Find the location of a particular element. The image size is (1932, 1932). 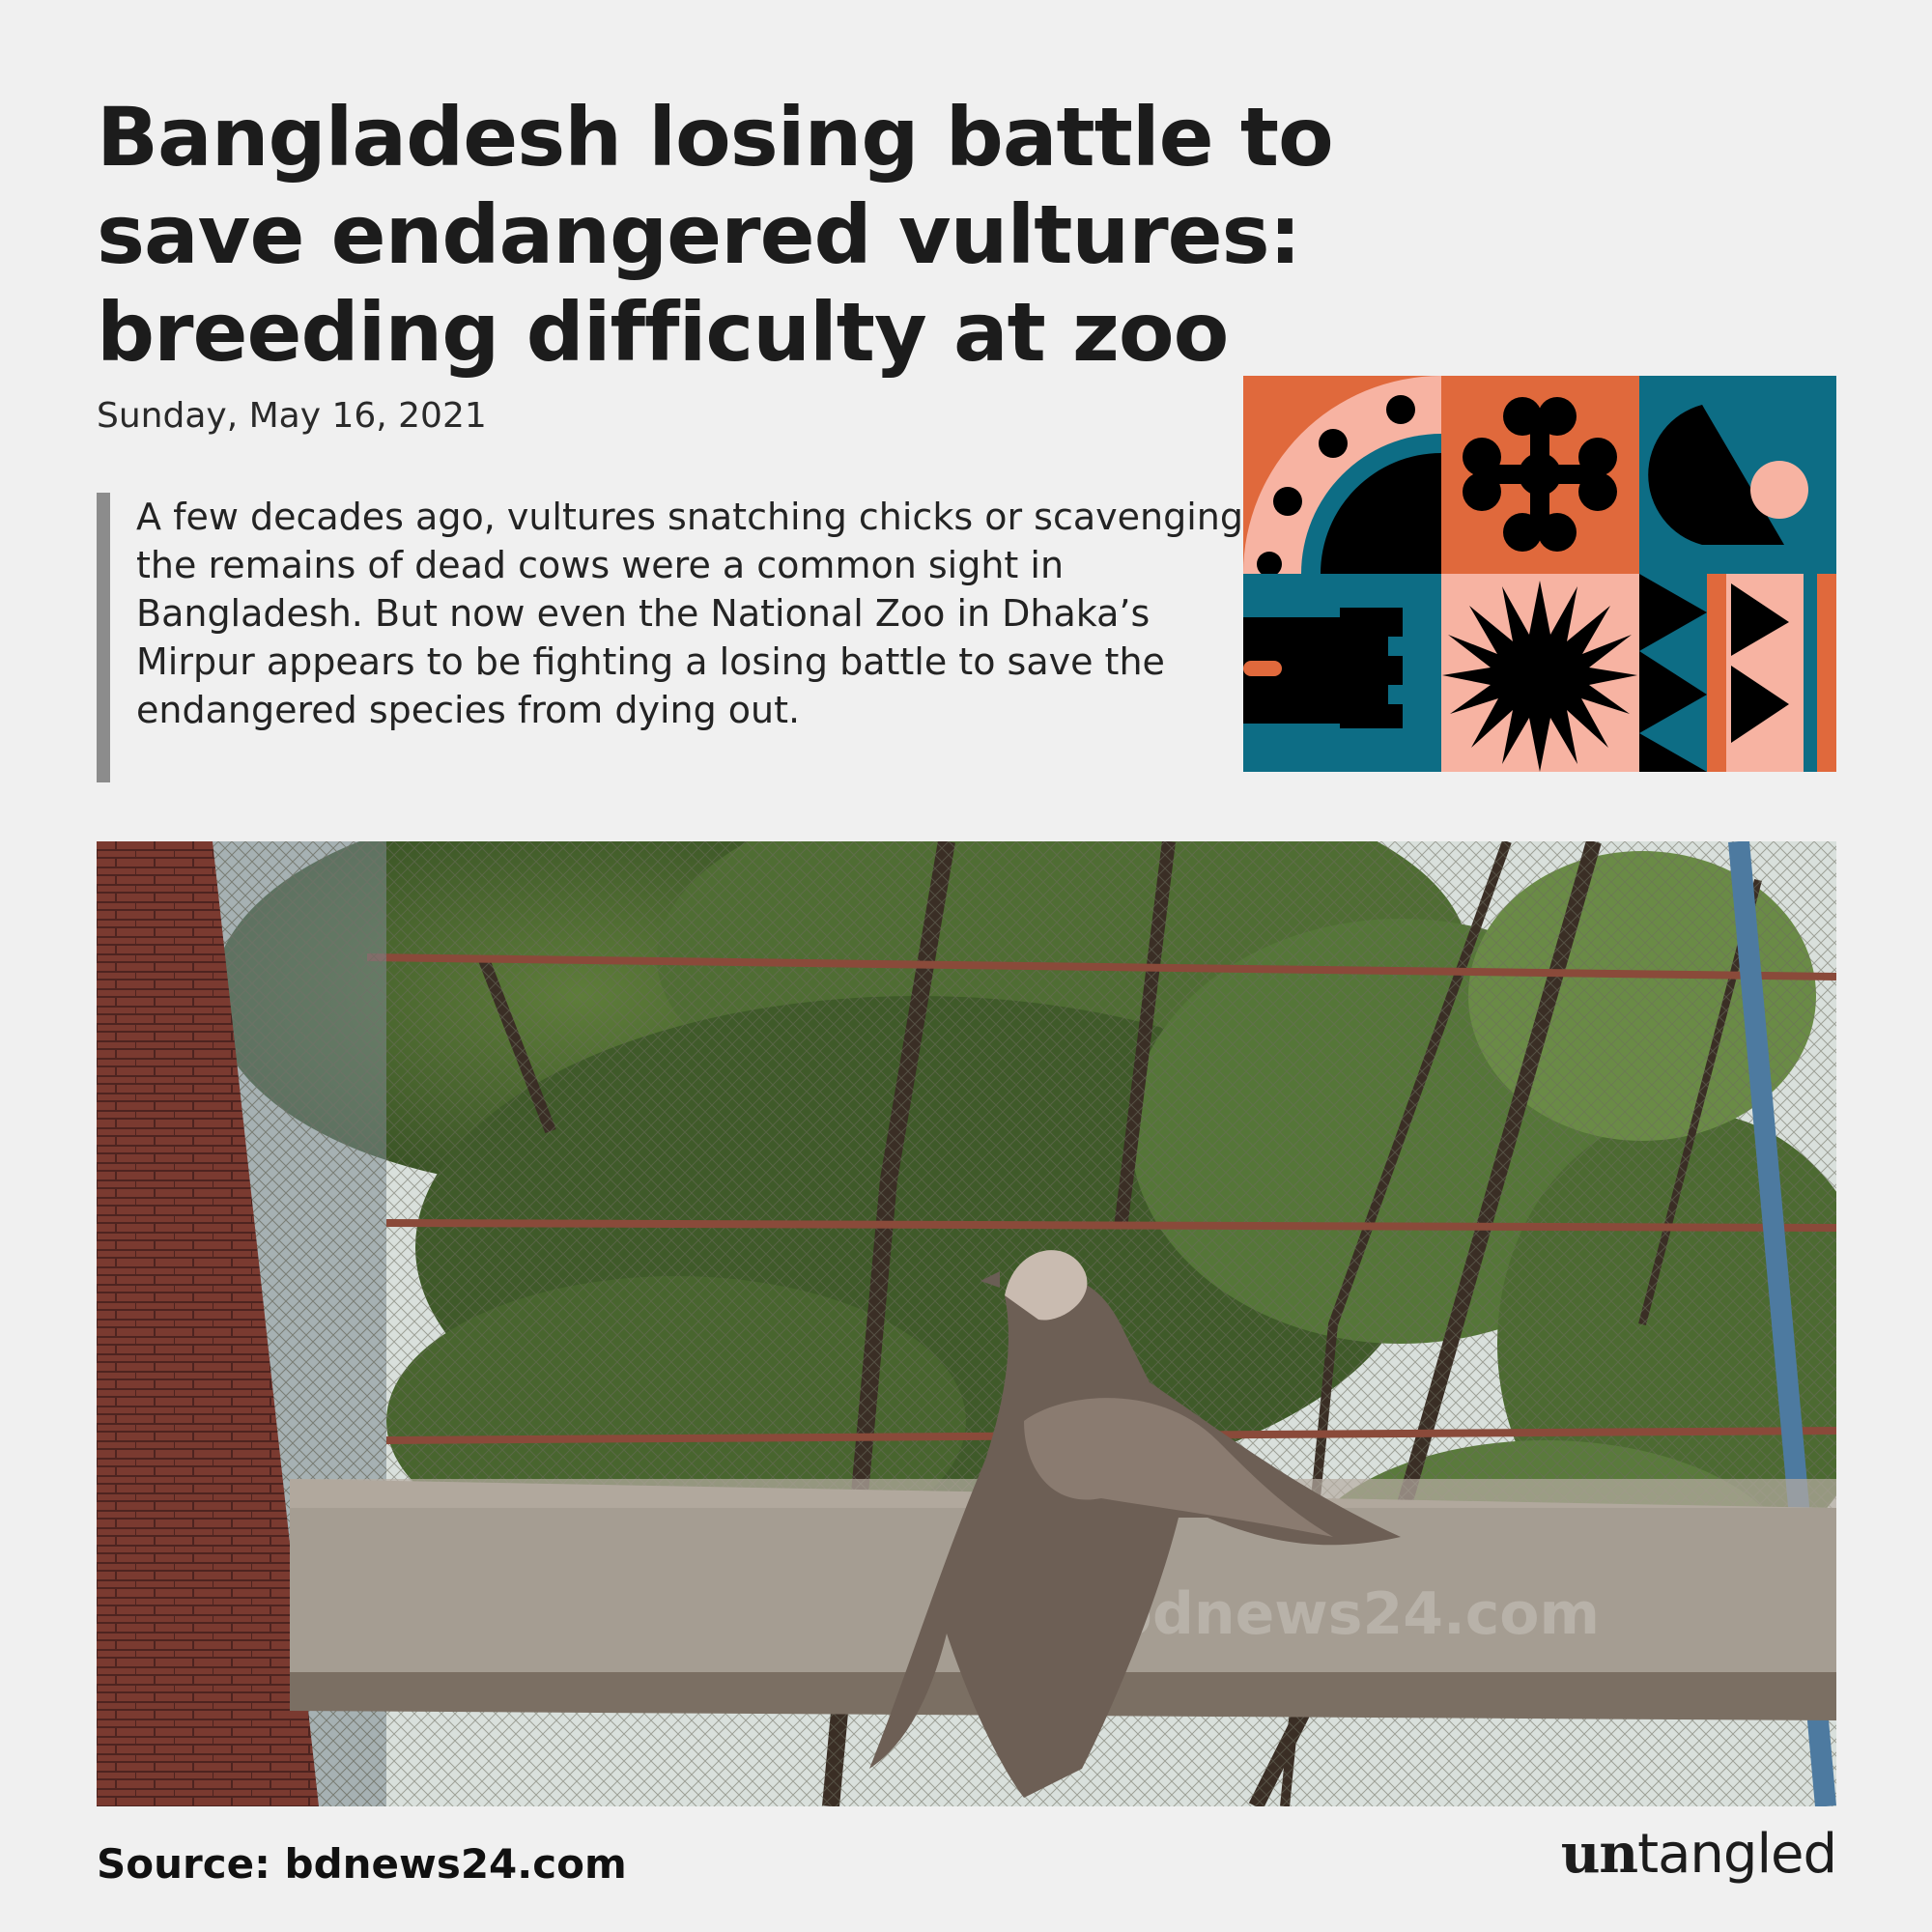

source-credit: Source: bdnews24.com is located at coordinates (362, 1864).